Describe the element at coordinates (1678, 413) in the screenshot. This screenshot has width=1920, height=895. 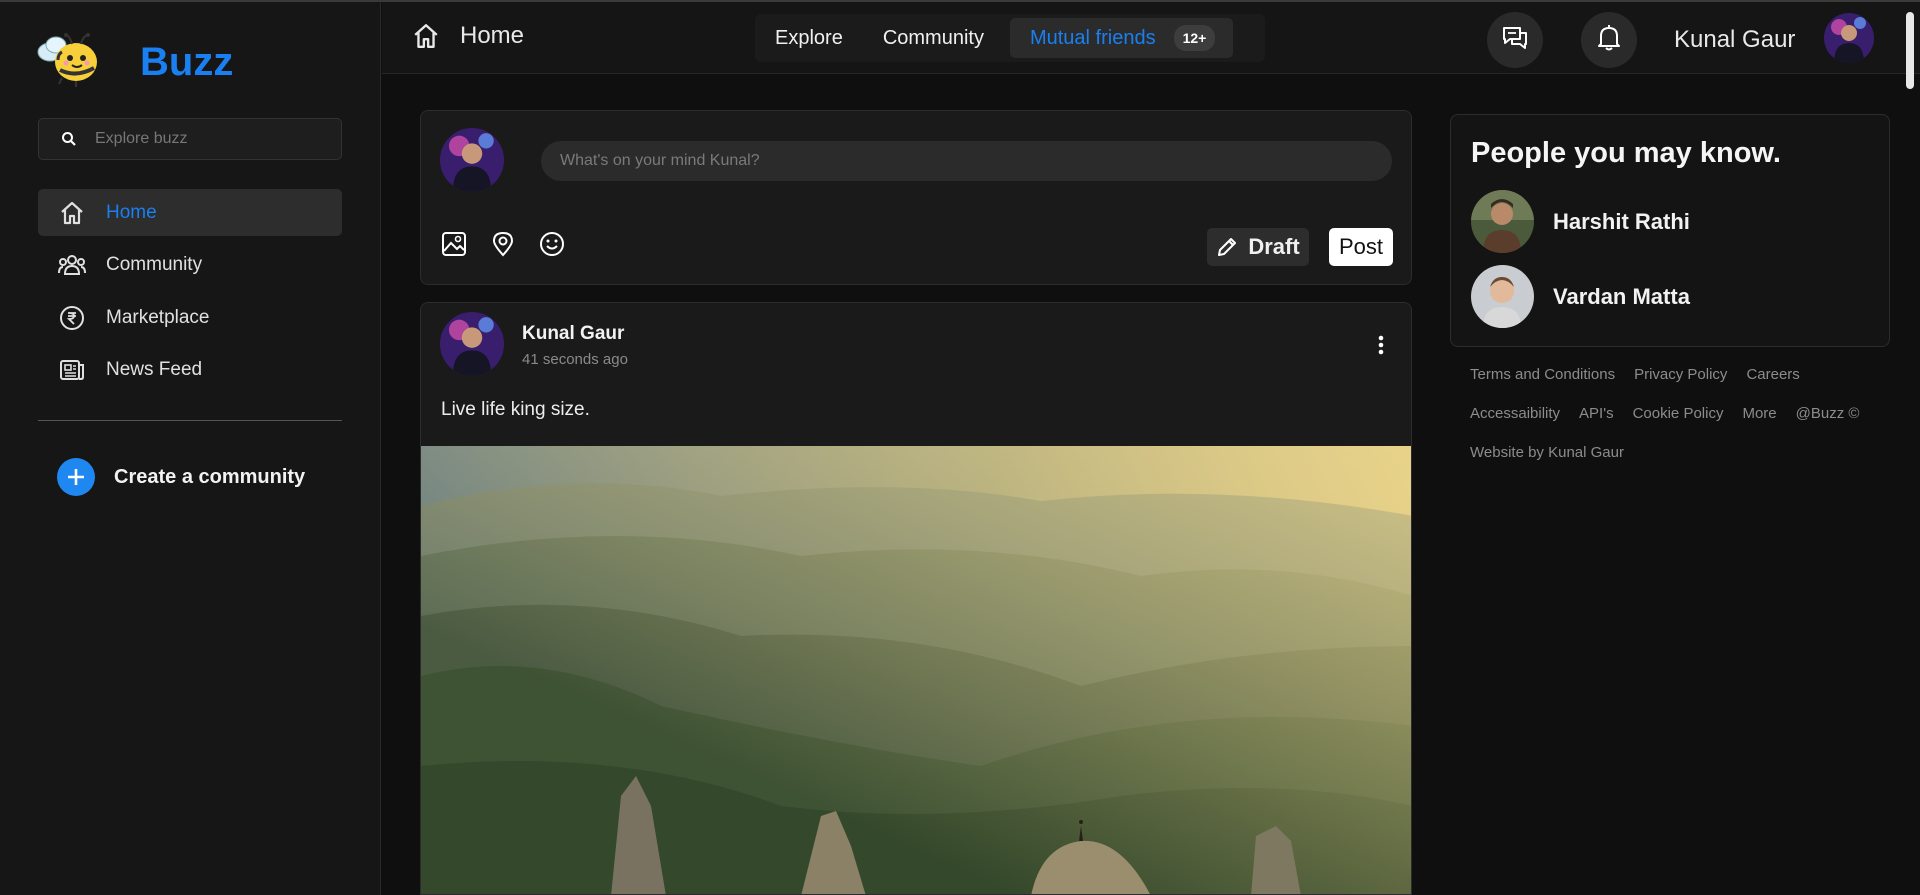
I see `footer-link-cookie: Cookie Policy` at that location.